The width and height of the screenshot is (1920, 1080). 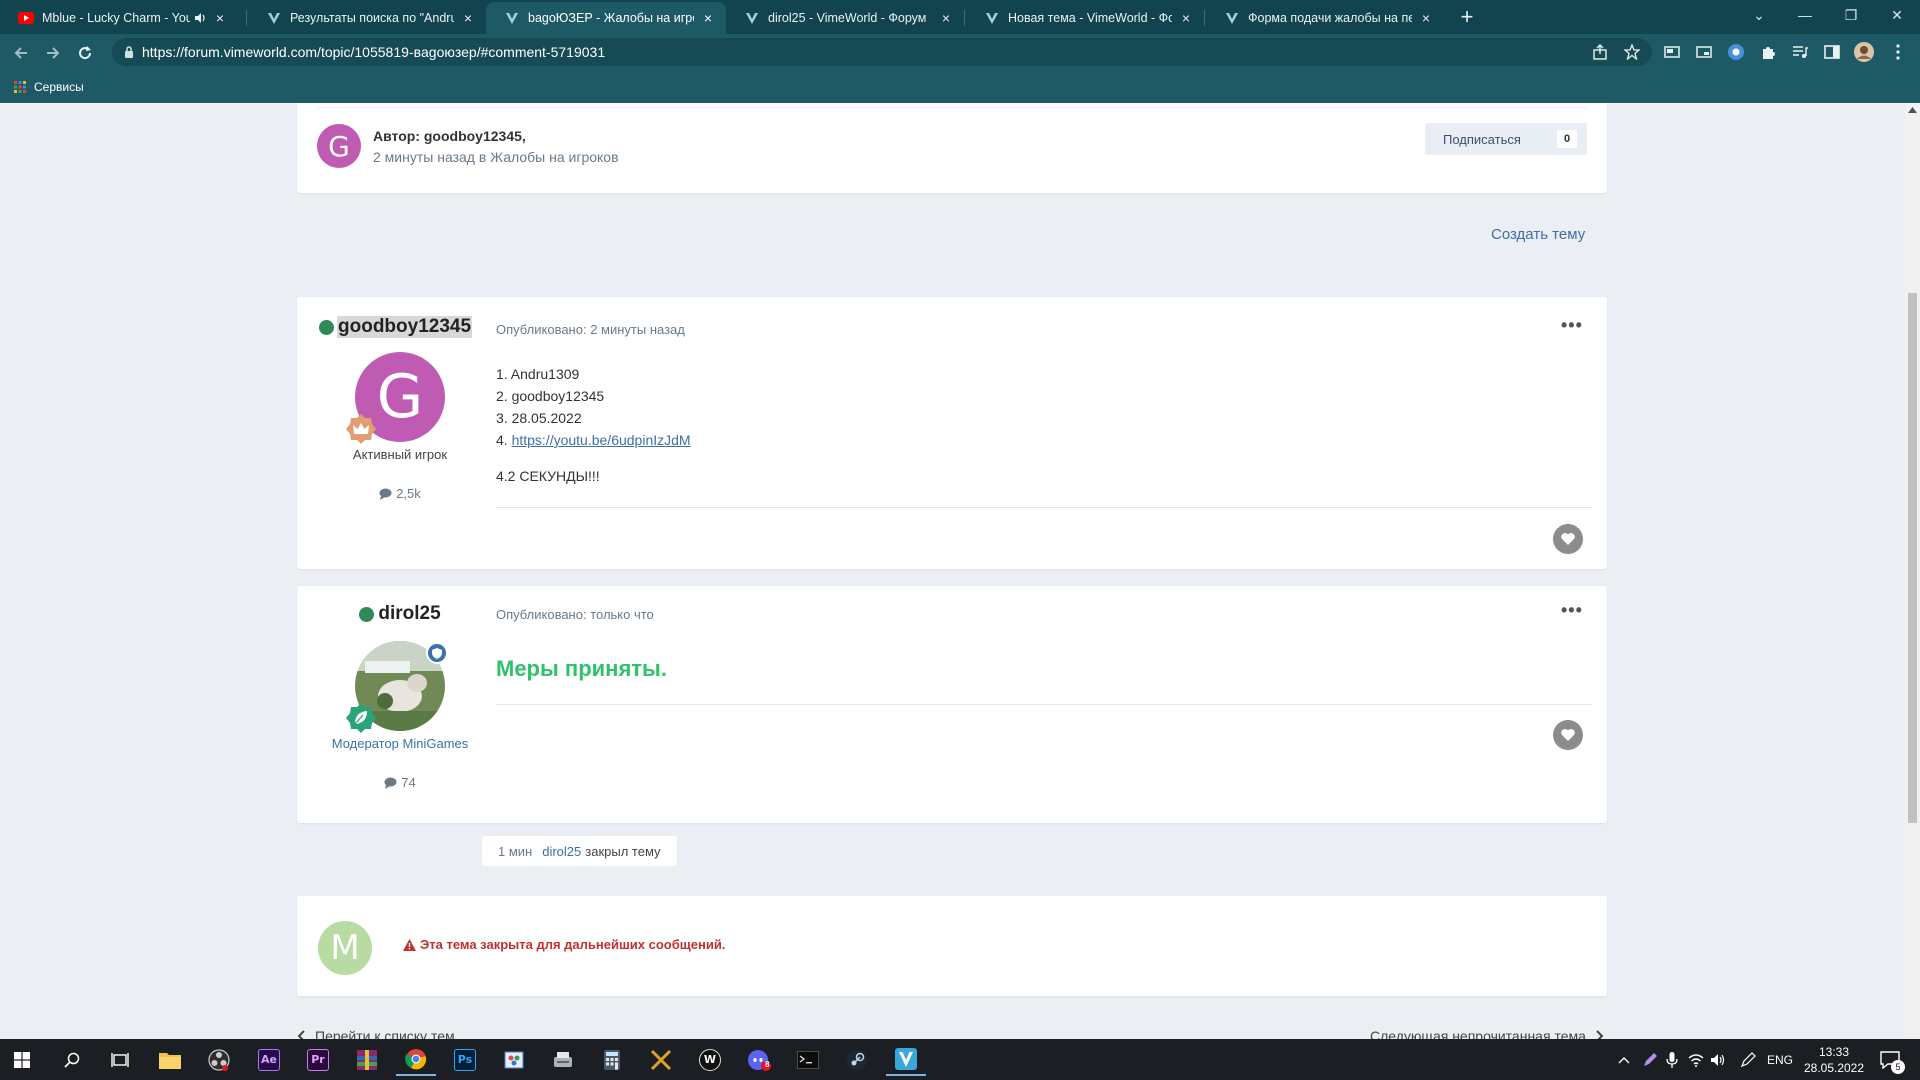 I want to click on apps-grid-icon, so click(x=20, y=86).